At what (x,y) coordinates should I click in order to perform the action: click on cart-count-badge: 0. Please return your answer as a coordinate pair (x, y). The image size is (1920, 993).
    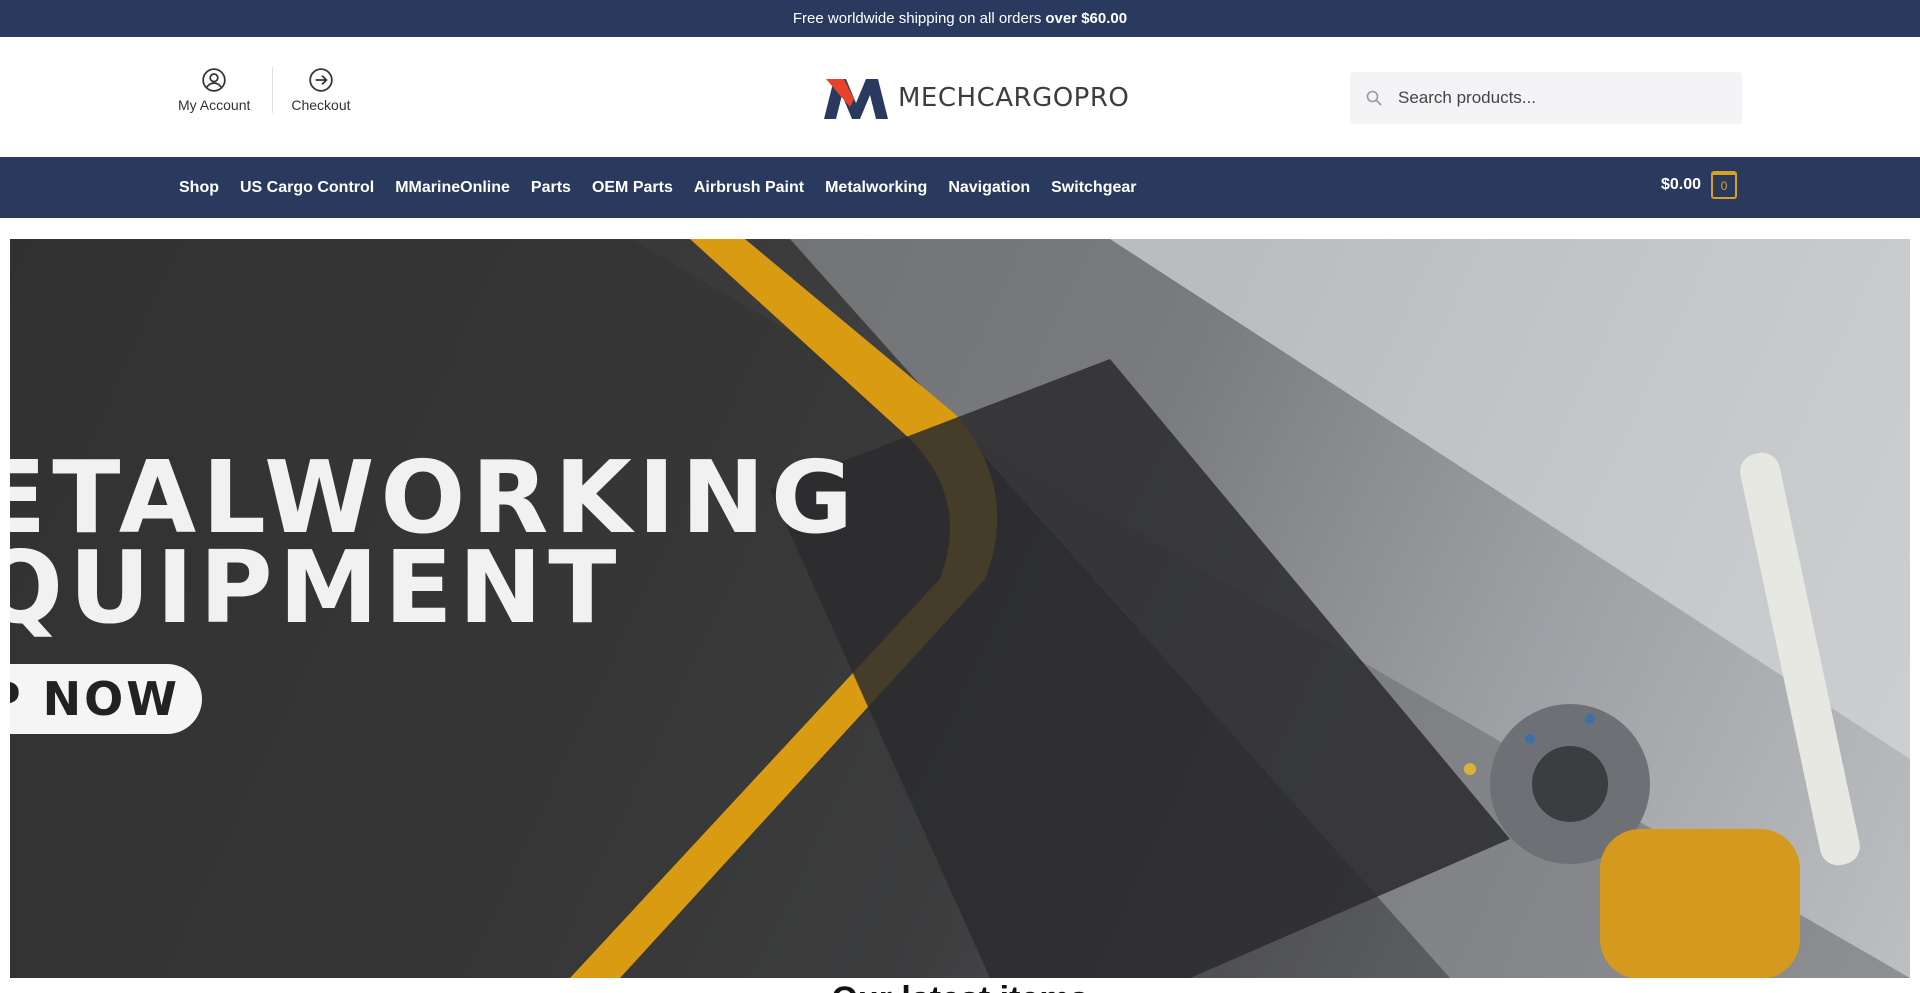
    Looking at the image, I should click on (1724, 185).